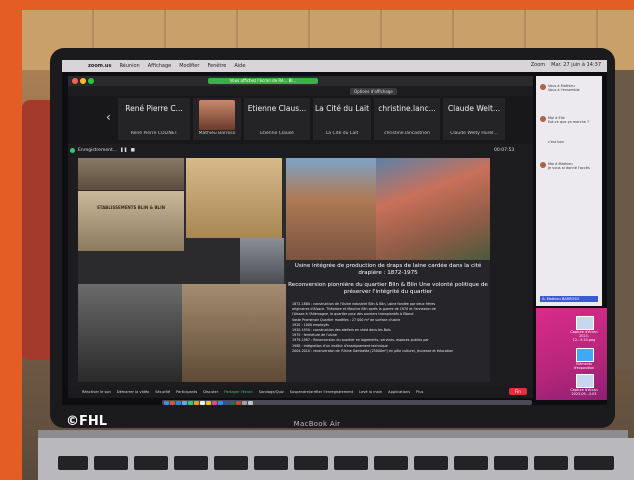 The height and width of the screenshot is (480, 634). I want to click on recording-button: Suspendre/arrêter l'enregistrement, so click(321, 392).